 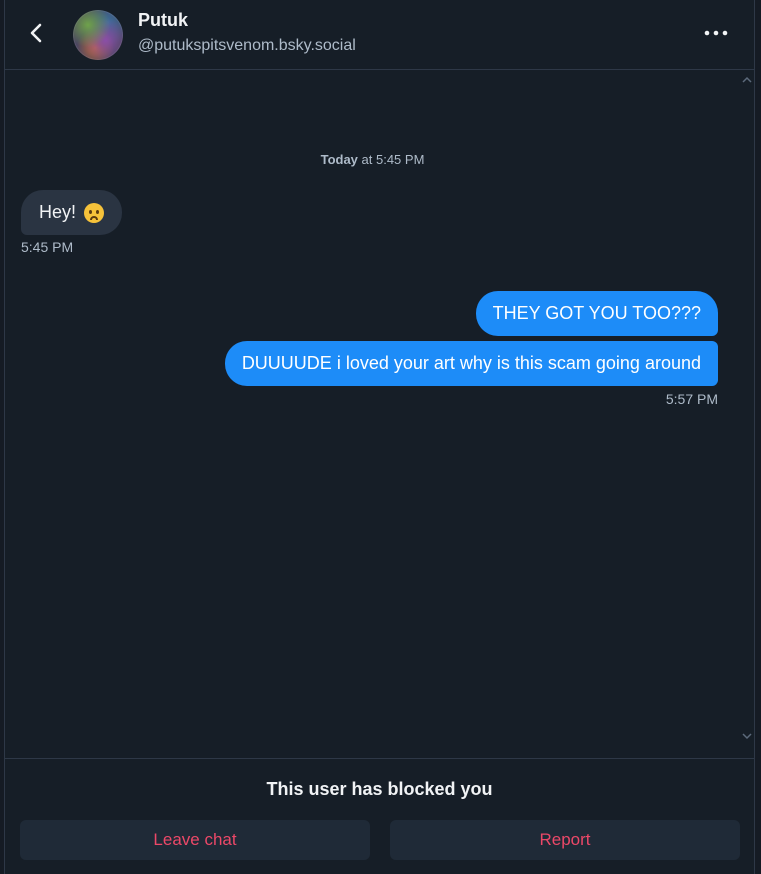 I want to click on scroll-up-icon, so click(x=747, y=80).